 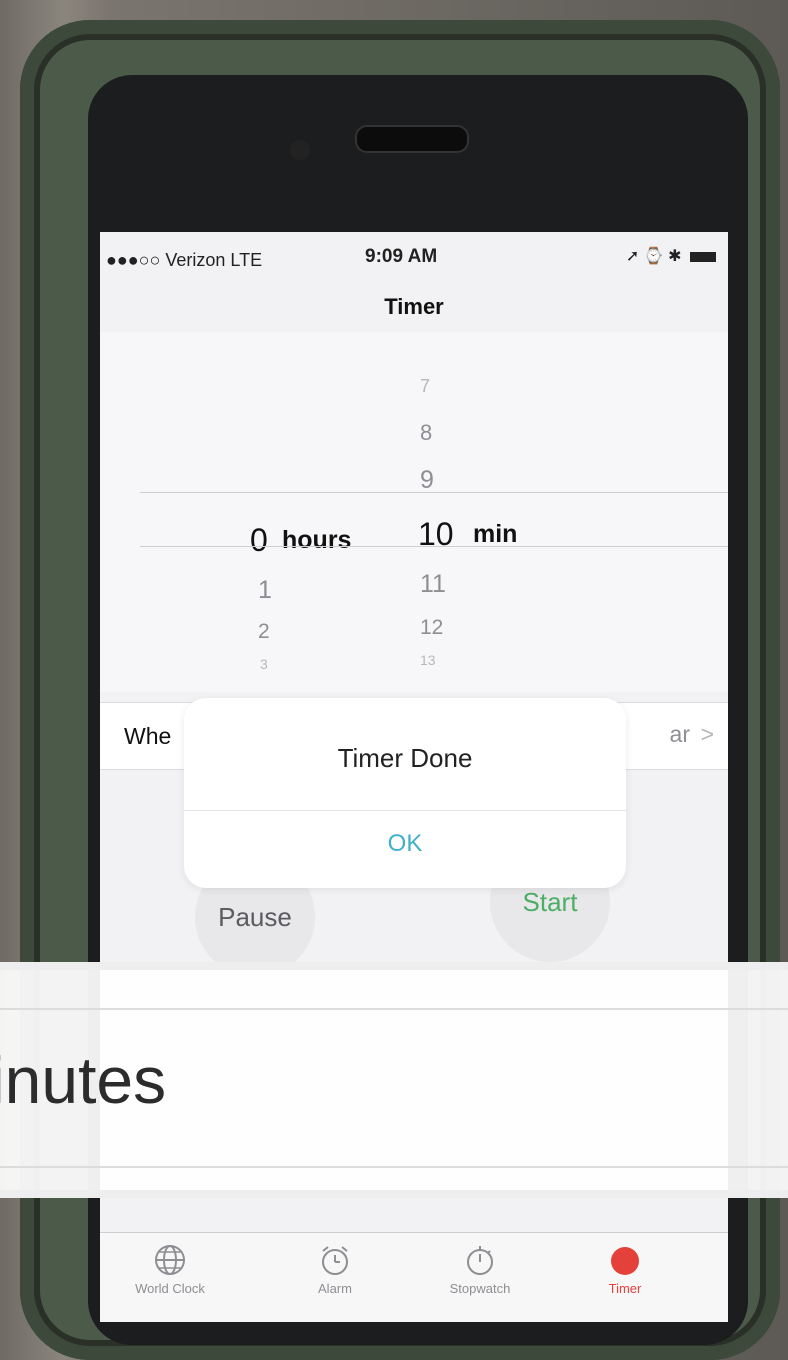 What do you see at coordinates (300, 150) in the screenshot?
I see `front-camera` at bounding box center [300, 150].